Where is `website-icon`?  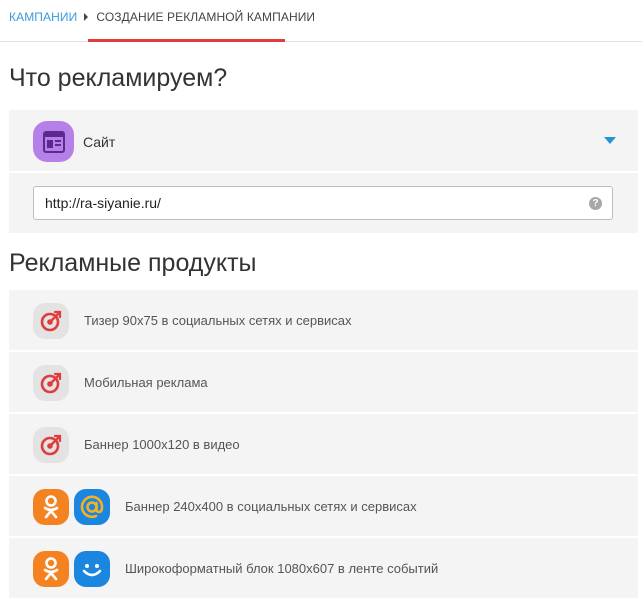 website-icon is located at coordinates (53, 141).